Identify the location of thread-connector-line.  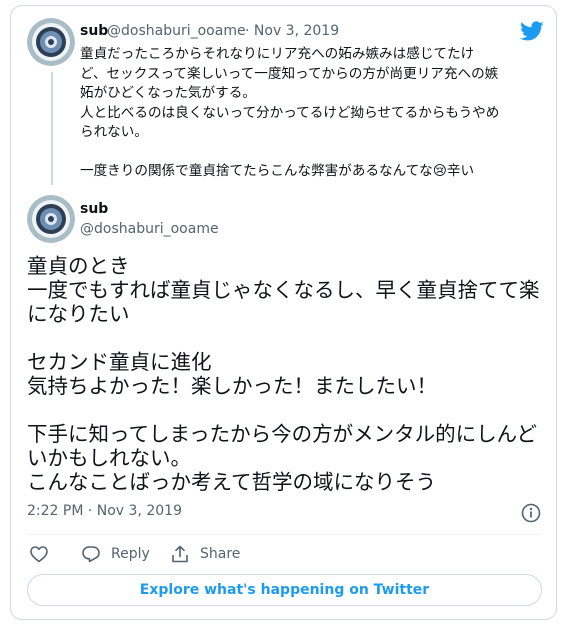
(52, 128).